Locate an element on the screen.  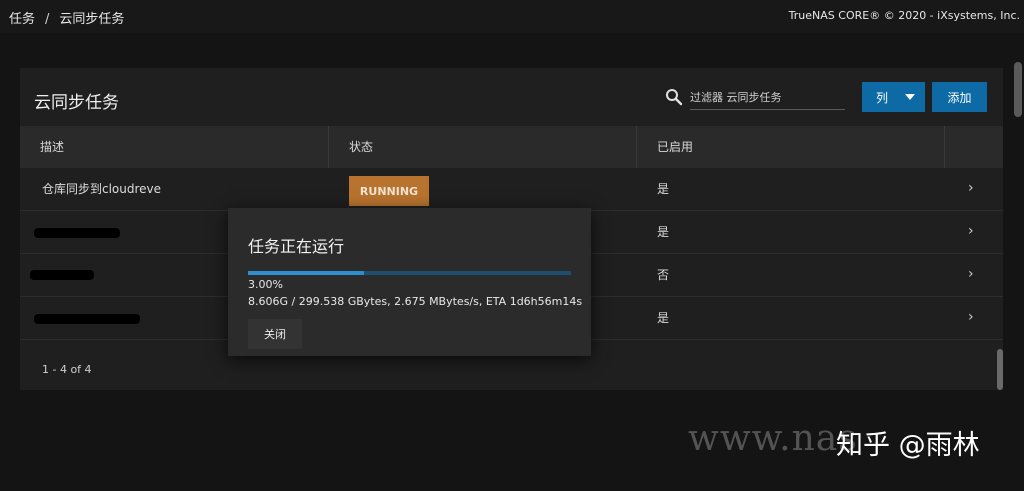
watermark-account: 知乎 @雨林 is located at coordinates (908, 445).